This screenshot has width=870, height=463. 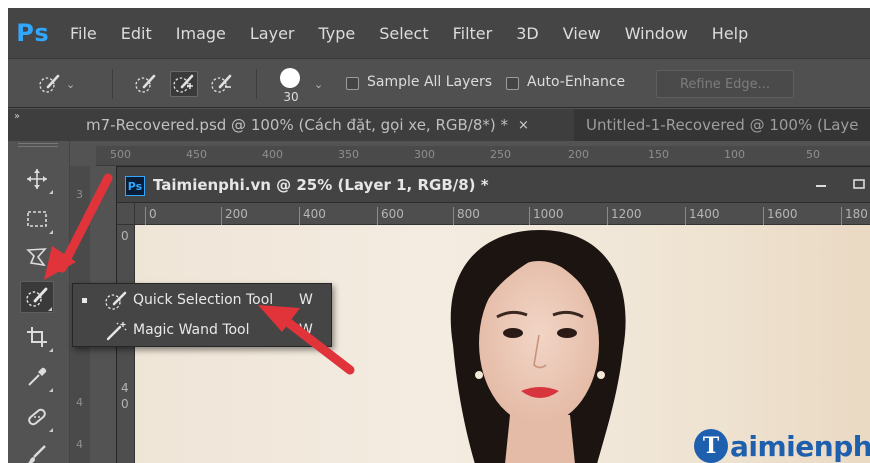 I want to click on lasso-tool-icon, so click(x=37, y=257).